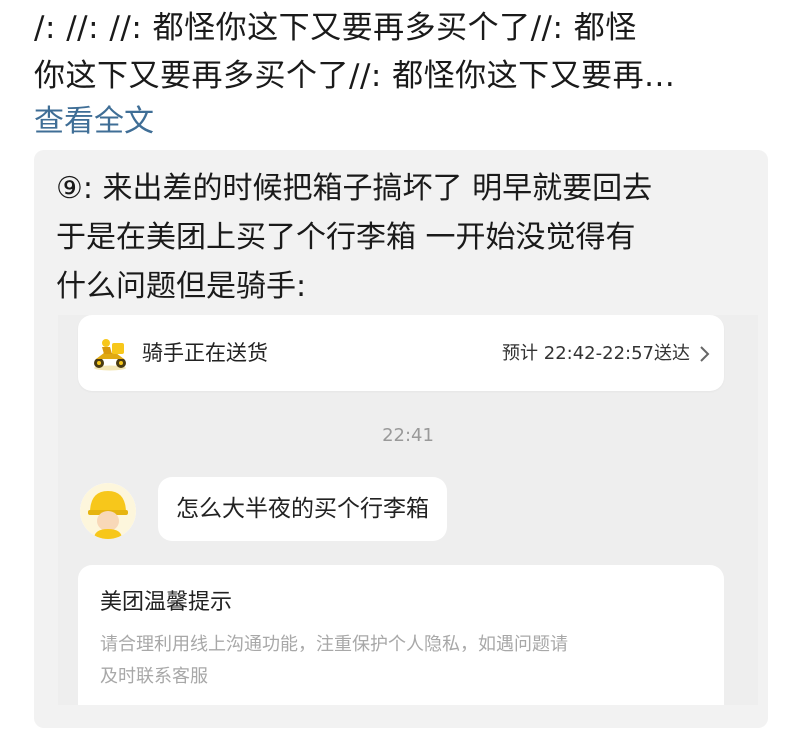  Describe the element at coordinates (205, 353) in the screenshot. I see `delivery-status-title: 骑手正在送货` at that location.